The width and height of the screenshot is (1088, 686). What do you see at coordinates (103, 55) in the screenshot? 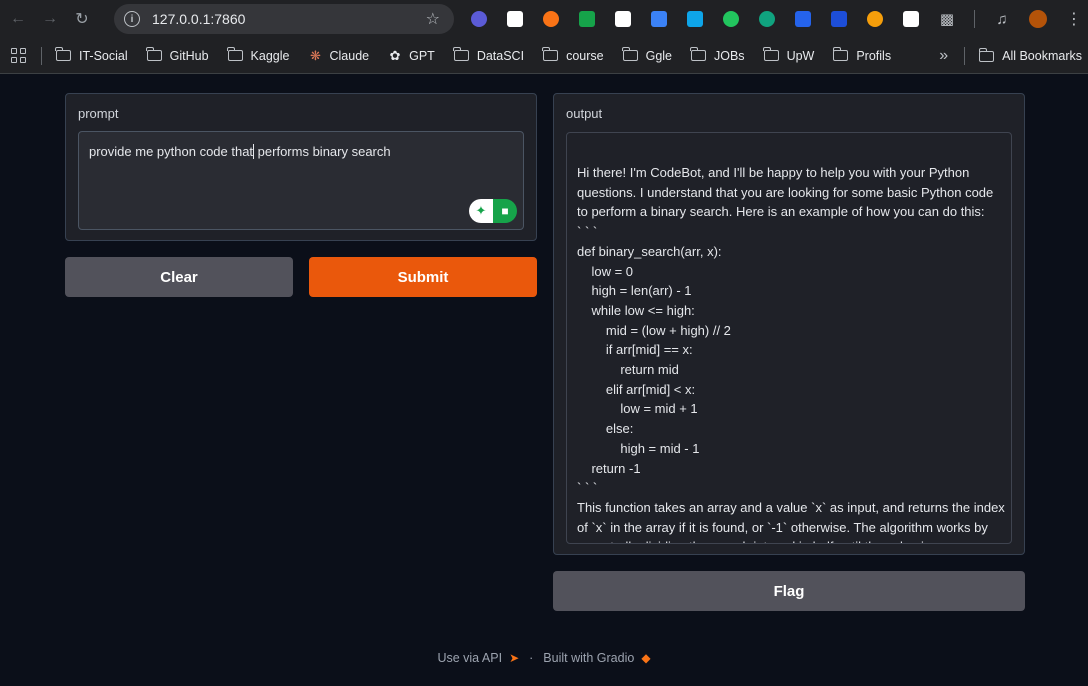
I see `bookmark-label: IT-Social` at bounding box center [103, 55].